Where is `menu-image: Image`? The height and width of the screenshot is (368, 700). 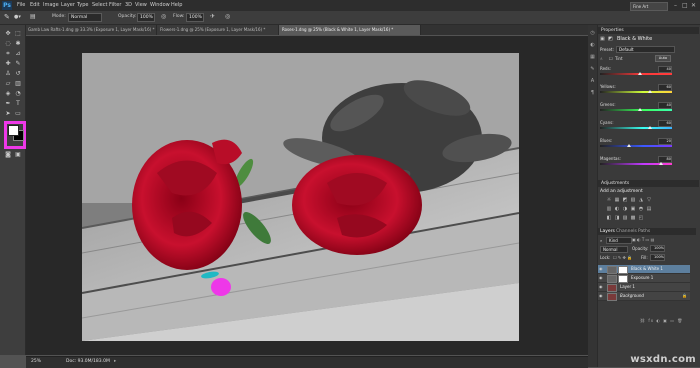
menu-image: Image is located at coordinates (51, 5).